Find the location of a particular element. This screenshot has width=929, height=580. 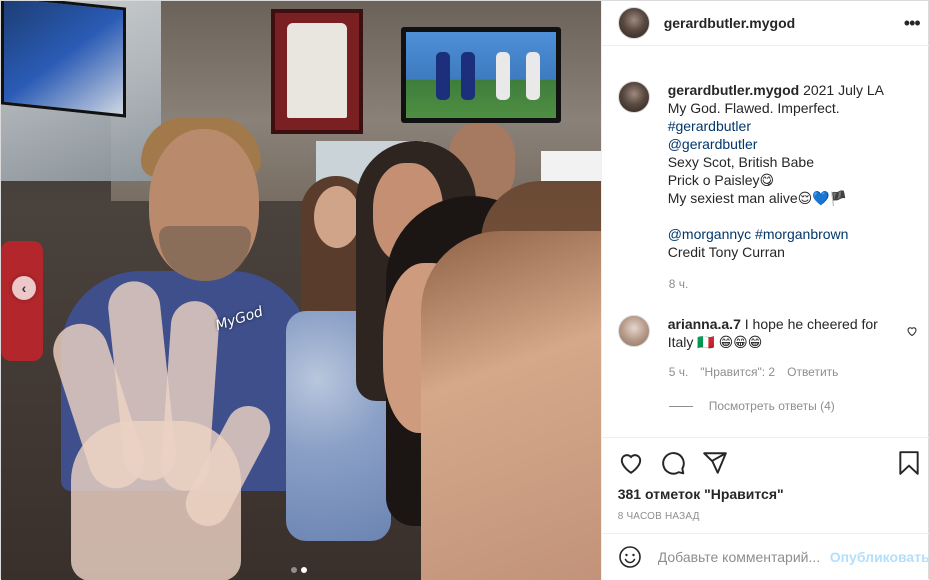

caption-username: gerardbutler.mygod is located at coordinates (733, 90).